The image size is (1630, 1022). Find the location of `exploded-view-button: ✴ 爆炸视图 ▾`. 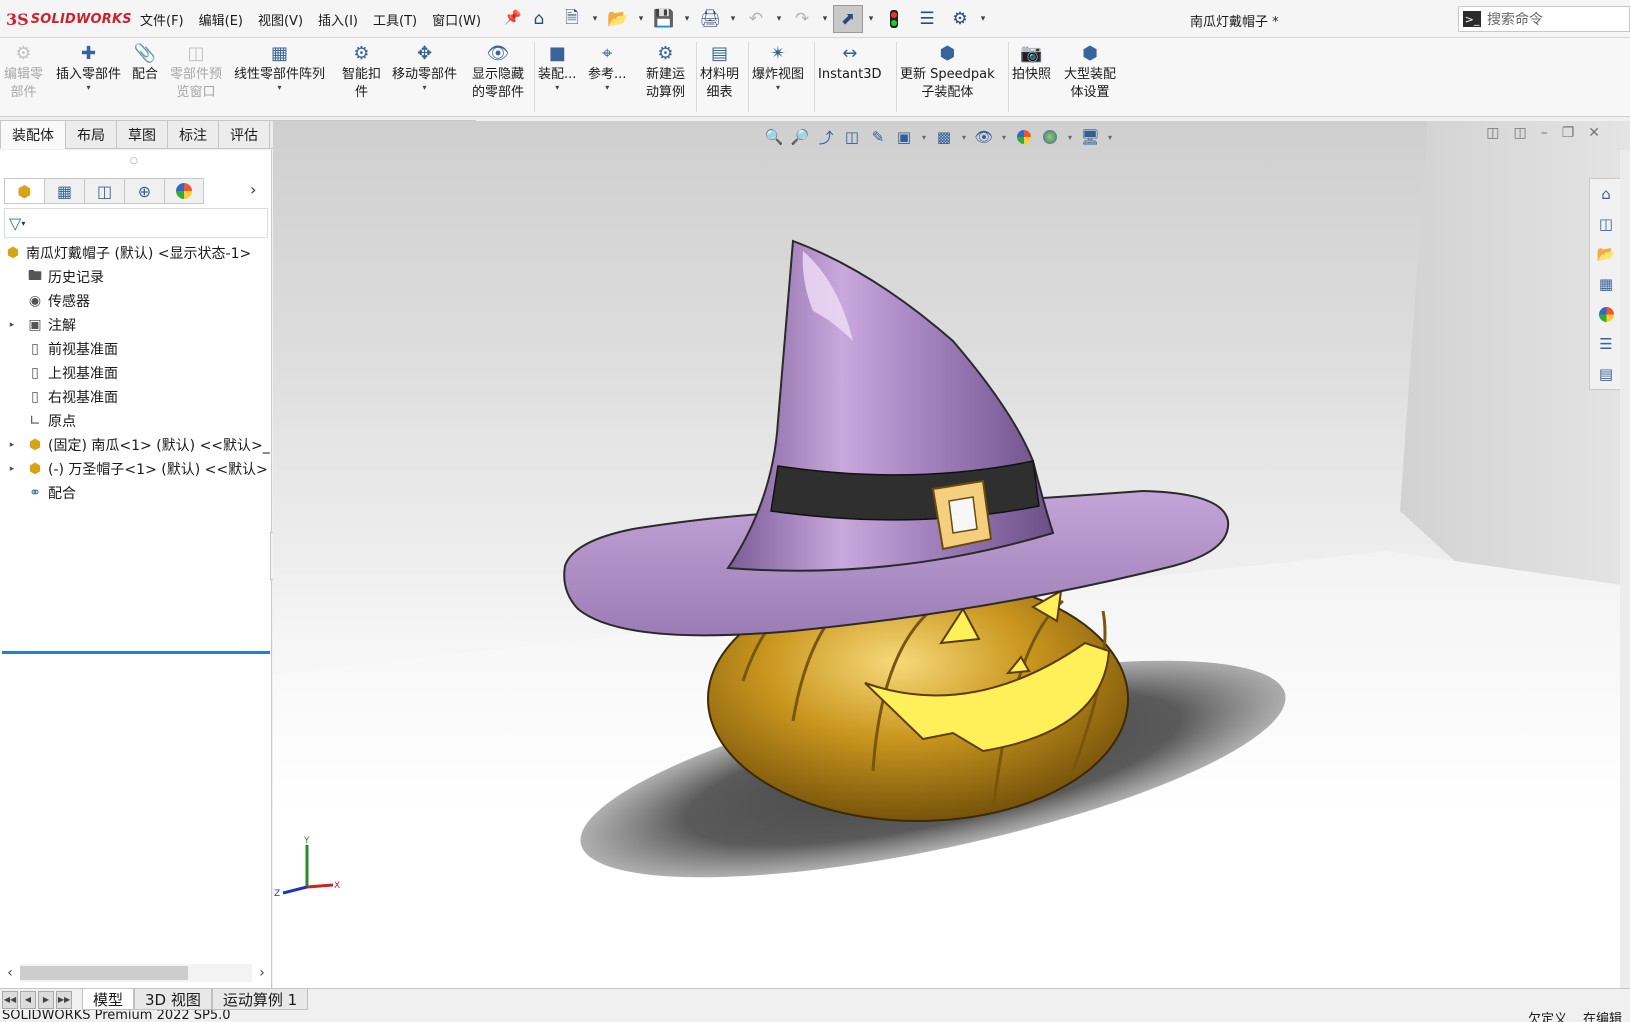

exploded-view-button: ✴ 爆炸视图 ▾ is located at coordinates (778, 67).